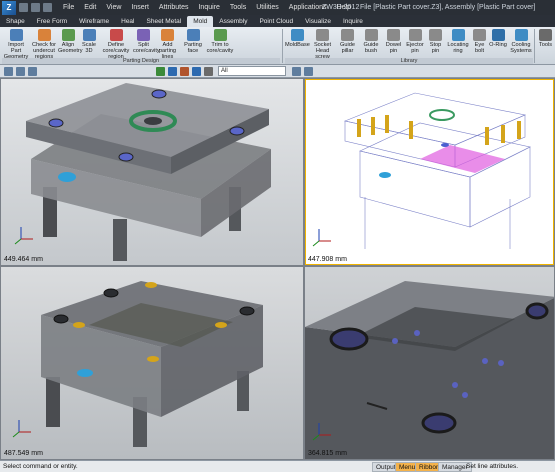  I want to click on tab-mold: Mold, so click(200, 21).